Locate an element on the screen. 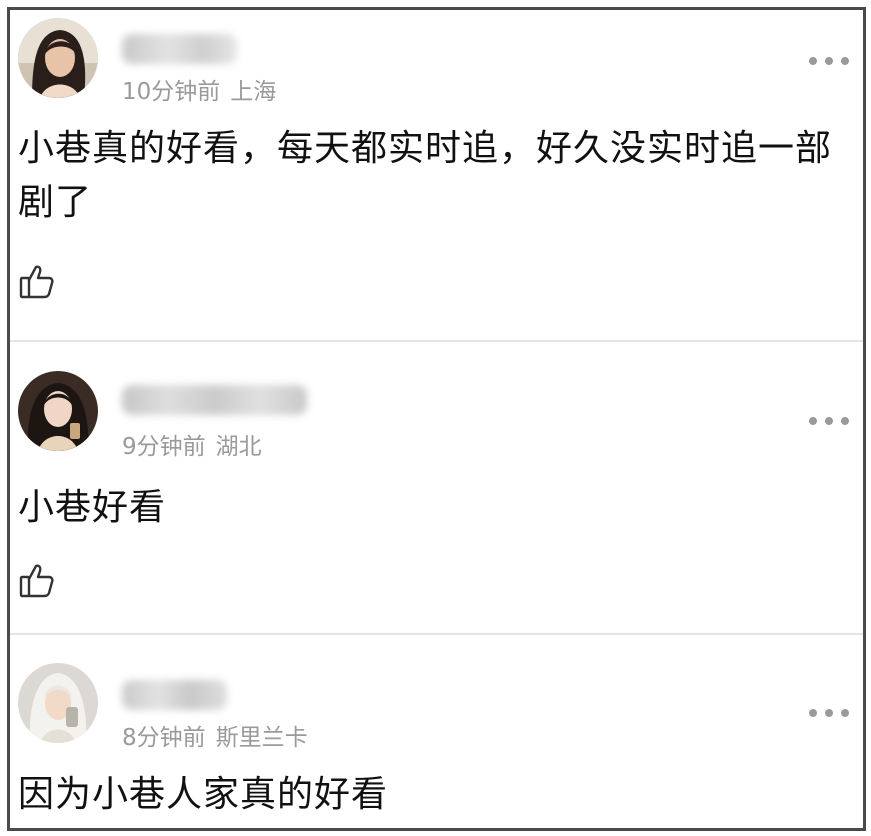 The image size is (871, 836). comment-text: 因为小巷人家真的好看 is located at coordinates (203, 794).